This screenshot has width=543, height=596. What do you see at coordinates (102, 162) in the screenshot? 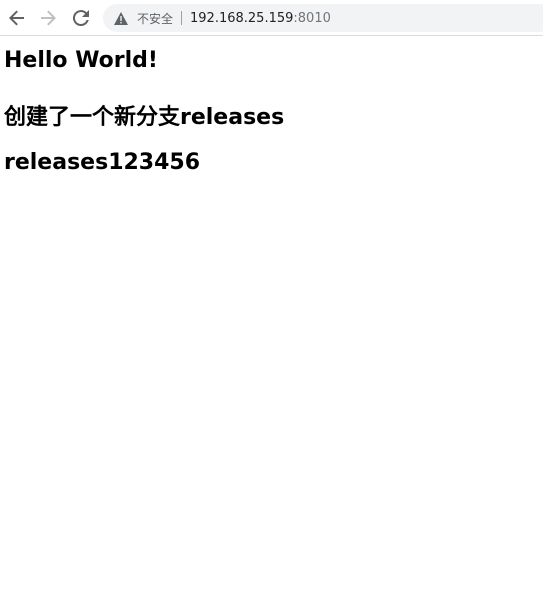
I see `releases-heading: releases123456` at bounding box center [102, 162].